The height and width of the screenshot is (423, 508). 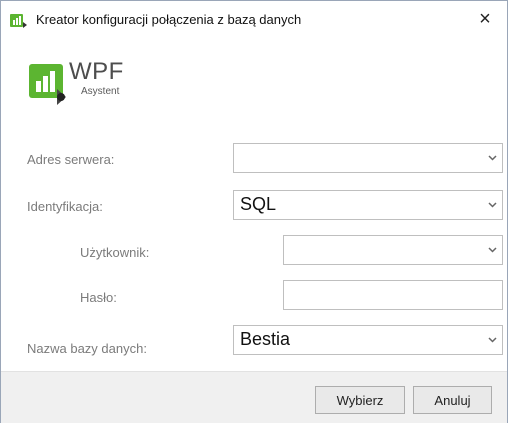 What do you see at coordinates (96, 71) in the screenshot?
I see `logo-brand-text: WPF` at bounding box center [96, 71].